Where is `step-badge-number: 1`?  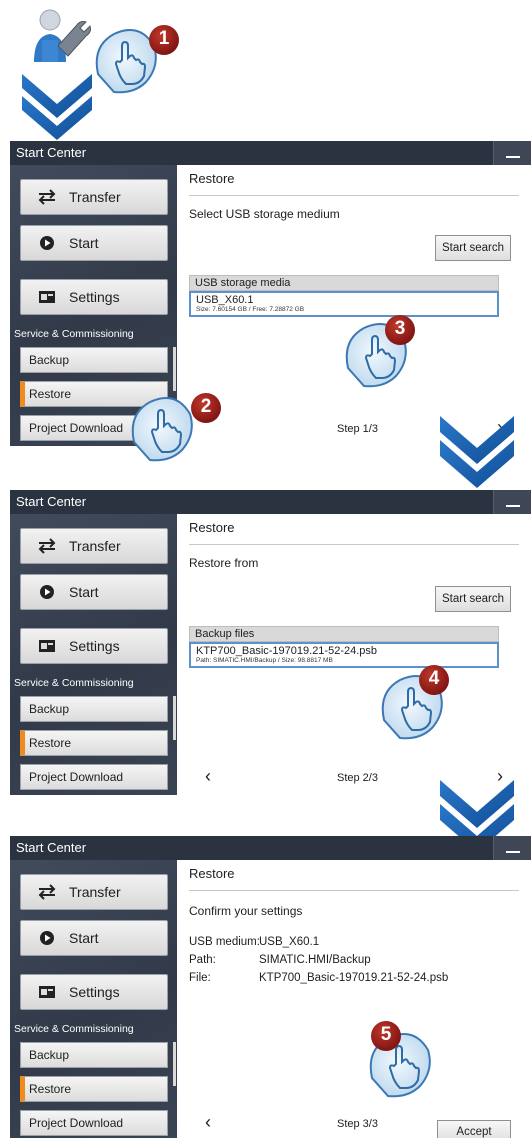 step-badge-number: 1 is located at coordinates (164, 38).